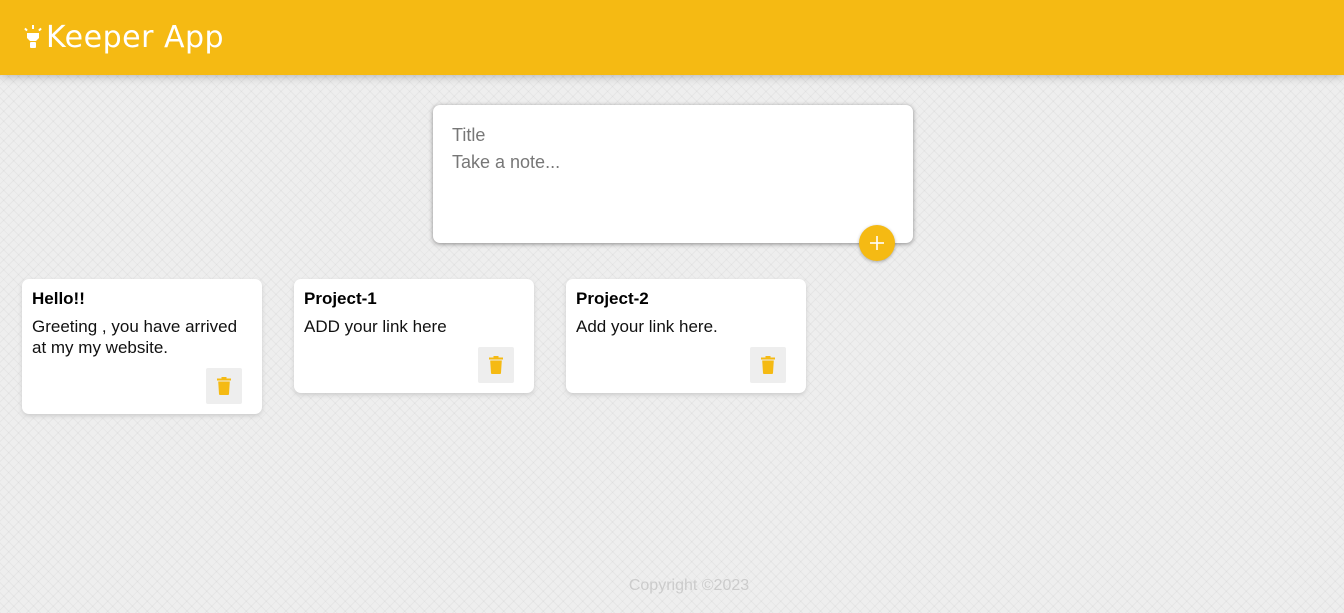 The height and width of the screenshot is (613, 1344). I want to click on note-title-input, so click(673, 135).